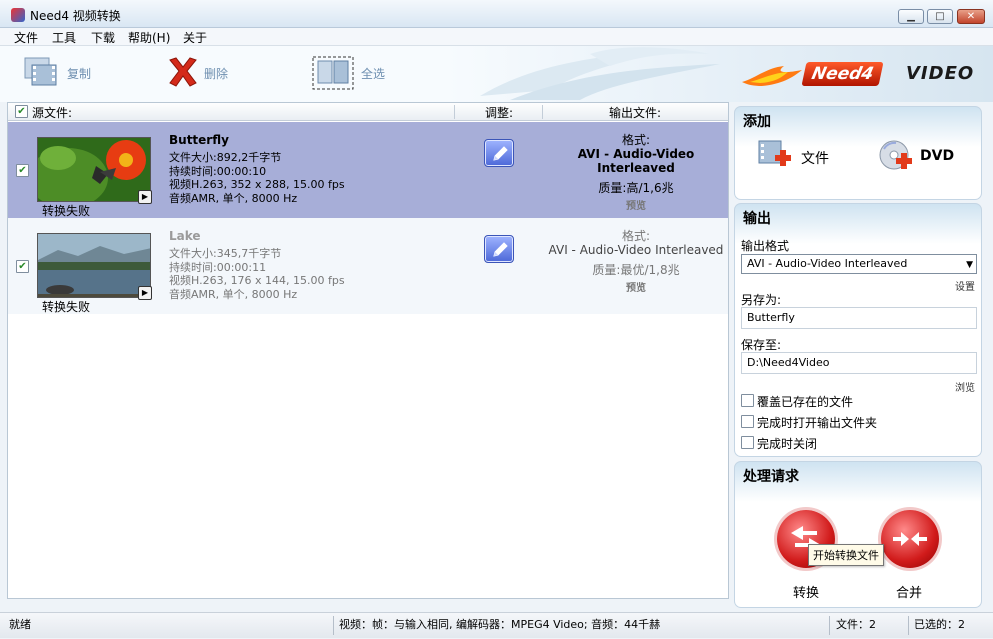 The height and width of the screenshot is (639, 993). Describe the element at coordinates (757, 122) in the screenshot. I see `add-panel-title: 添加` at that location.